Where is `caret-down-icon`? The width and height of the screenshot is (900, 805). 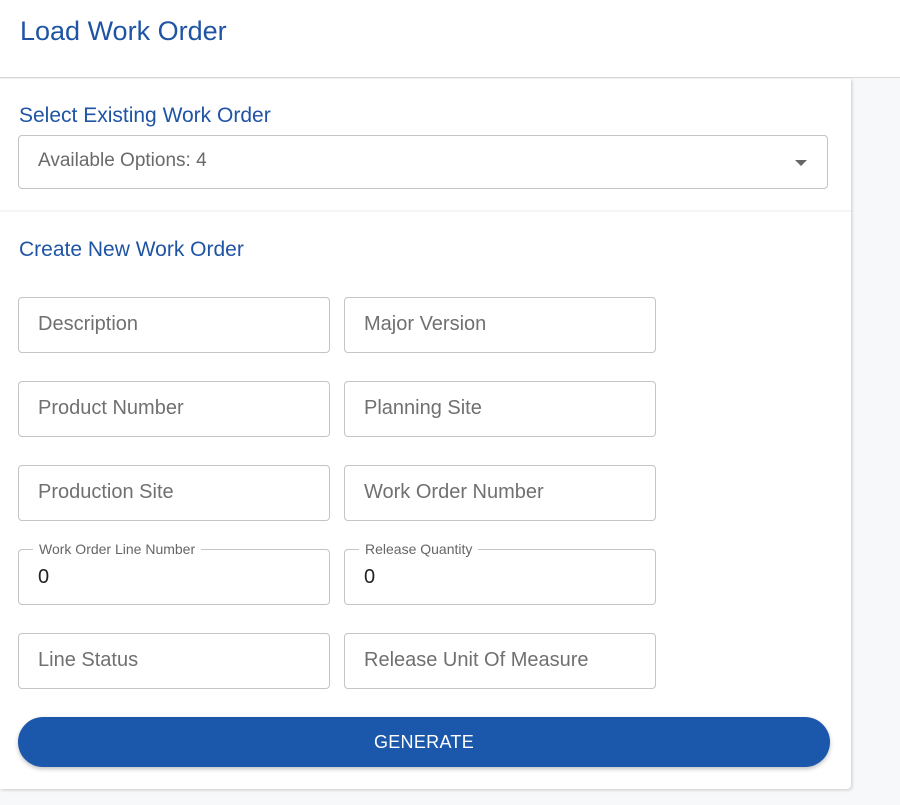
caret-down-icon is located at coordinates (801, 163).